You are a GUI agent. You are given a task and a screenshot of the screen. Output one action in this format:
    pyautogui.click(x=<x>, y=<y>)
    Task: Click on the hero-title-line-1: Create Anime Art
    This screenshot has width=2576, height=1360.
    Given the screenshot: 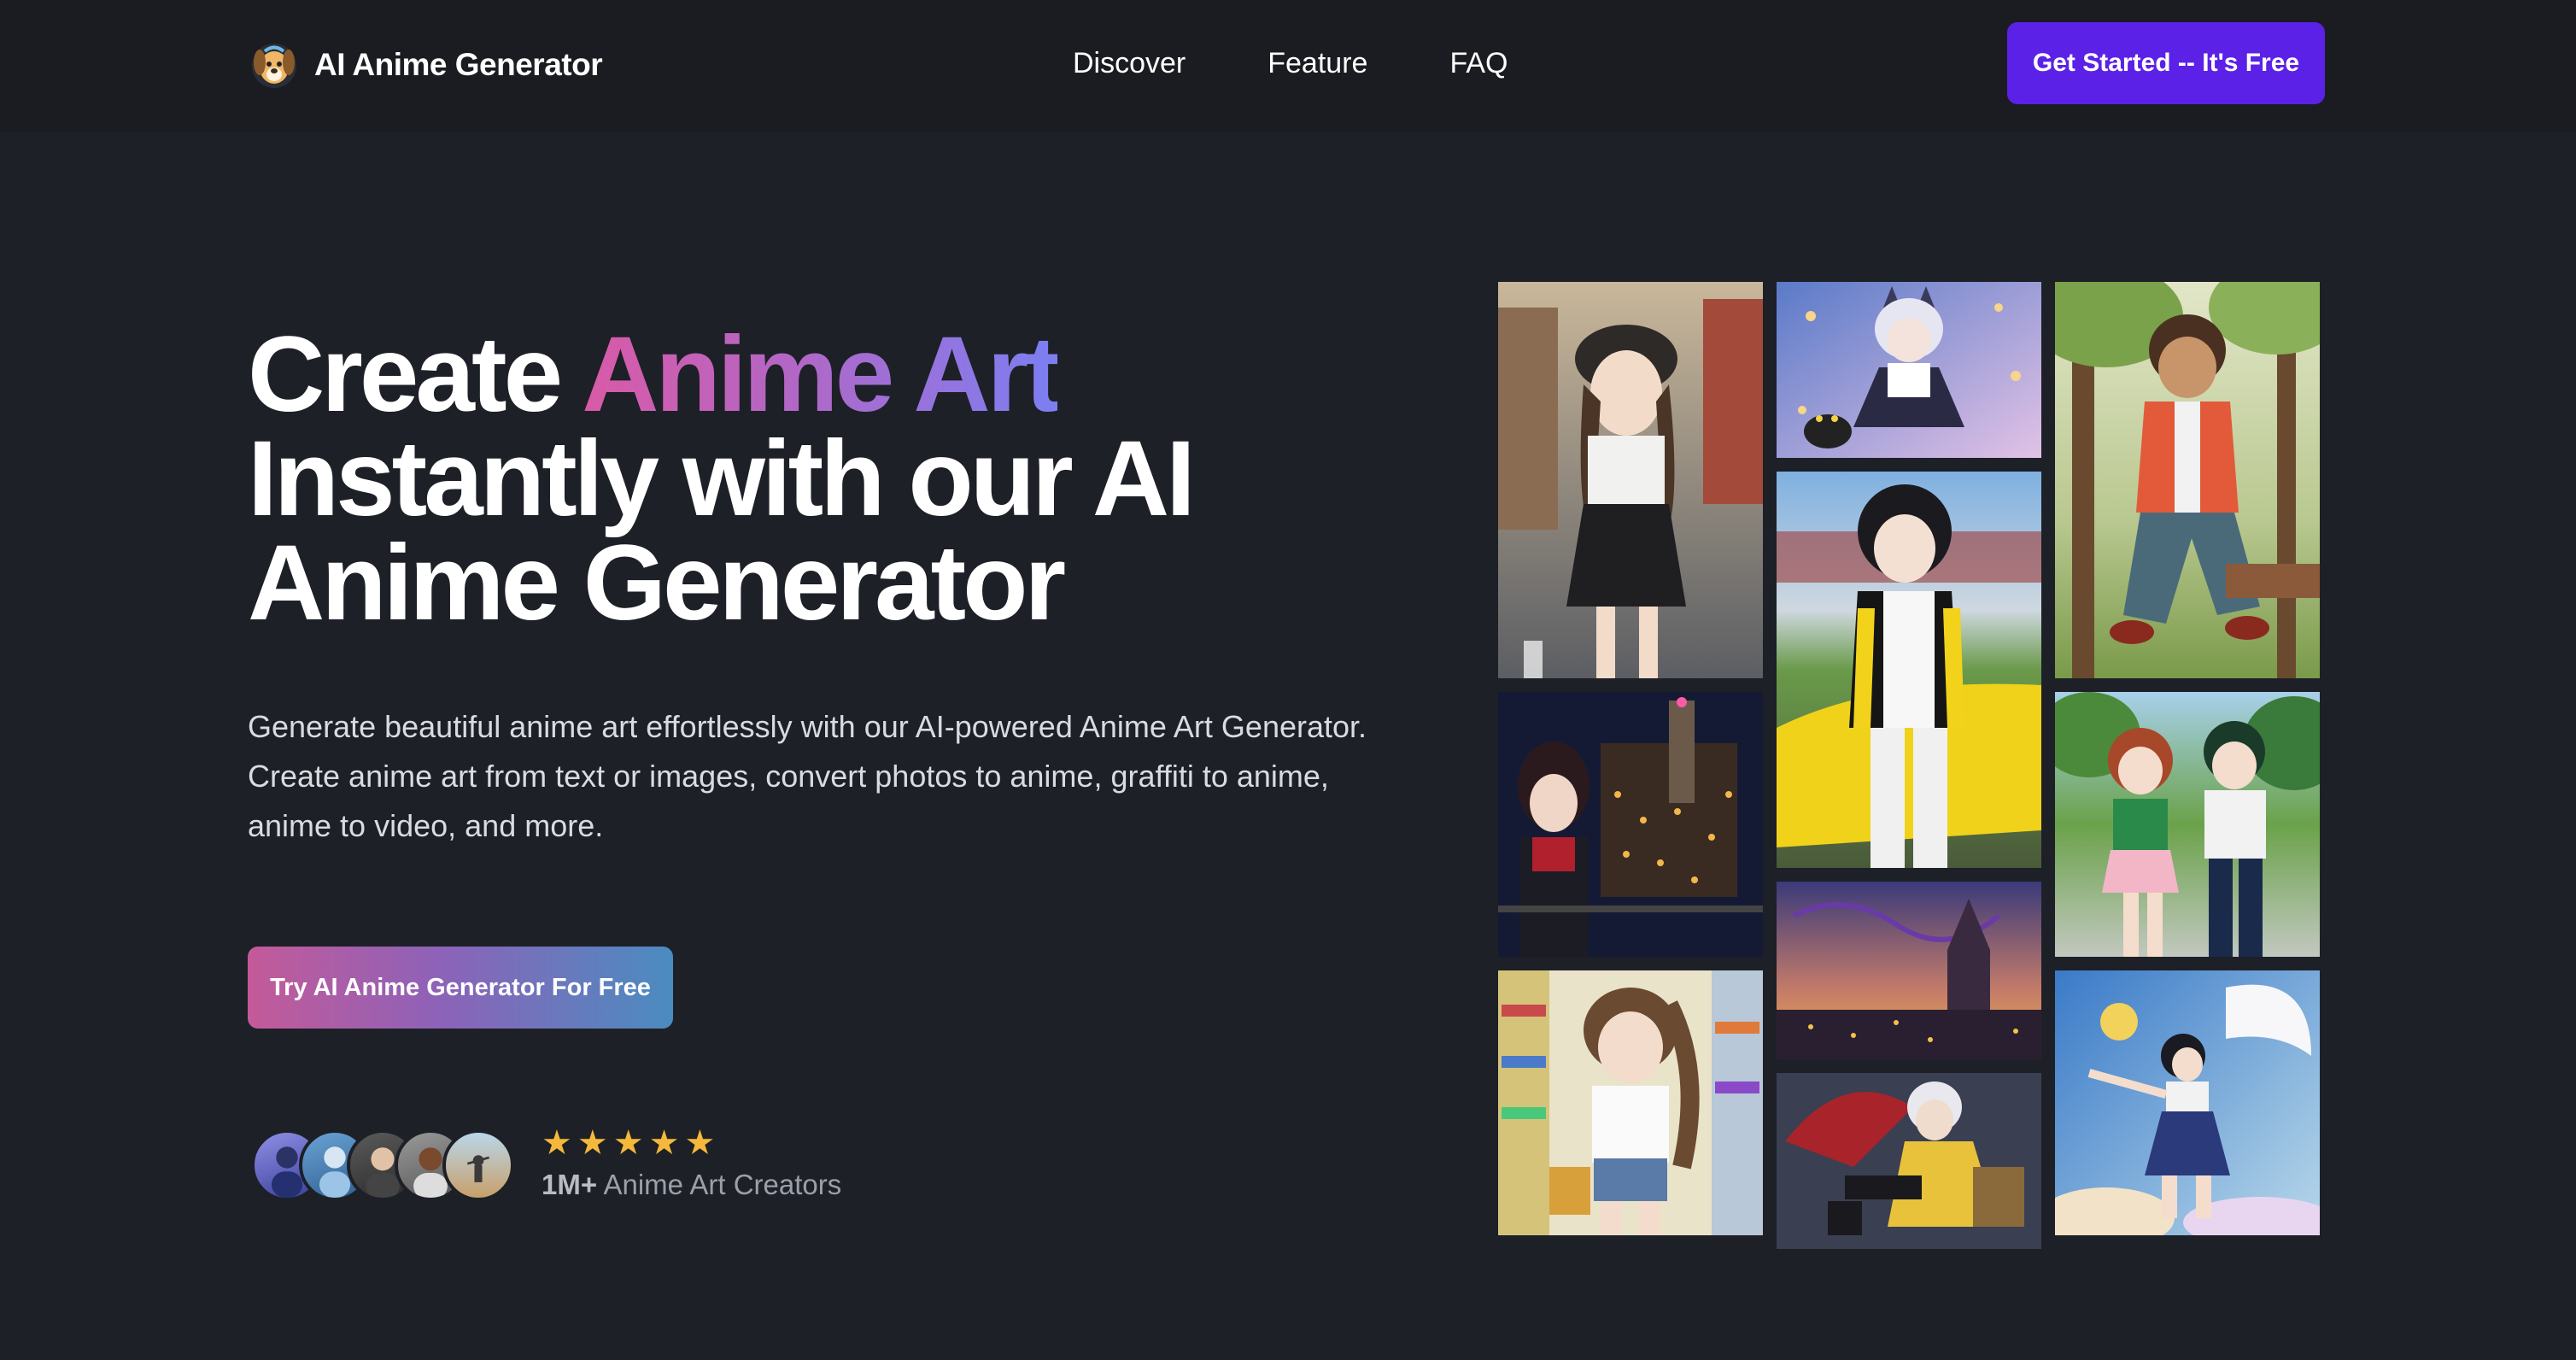 What is the action you would take?
    pyautogui.click(x=803, y=375)
    